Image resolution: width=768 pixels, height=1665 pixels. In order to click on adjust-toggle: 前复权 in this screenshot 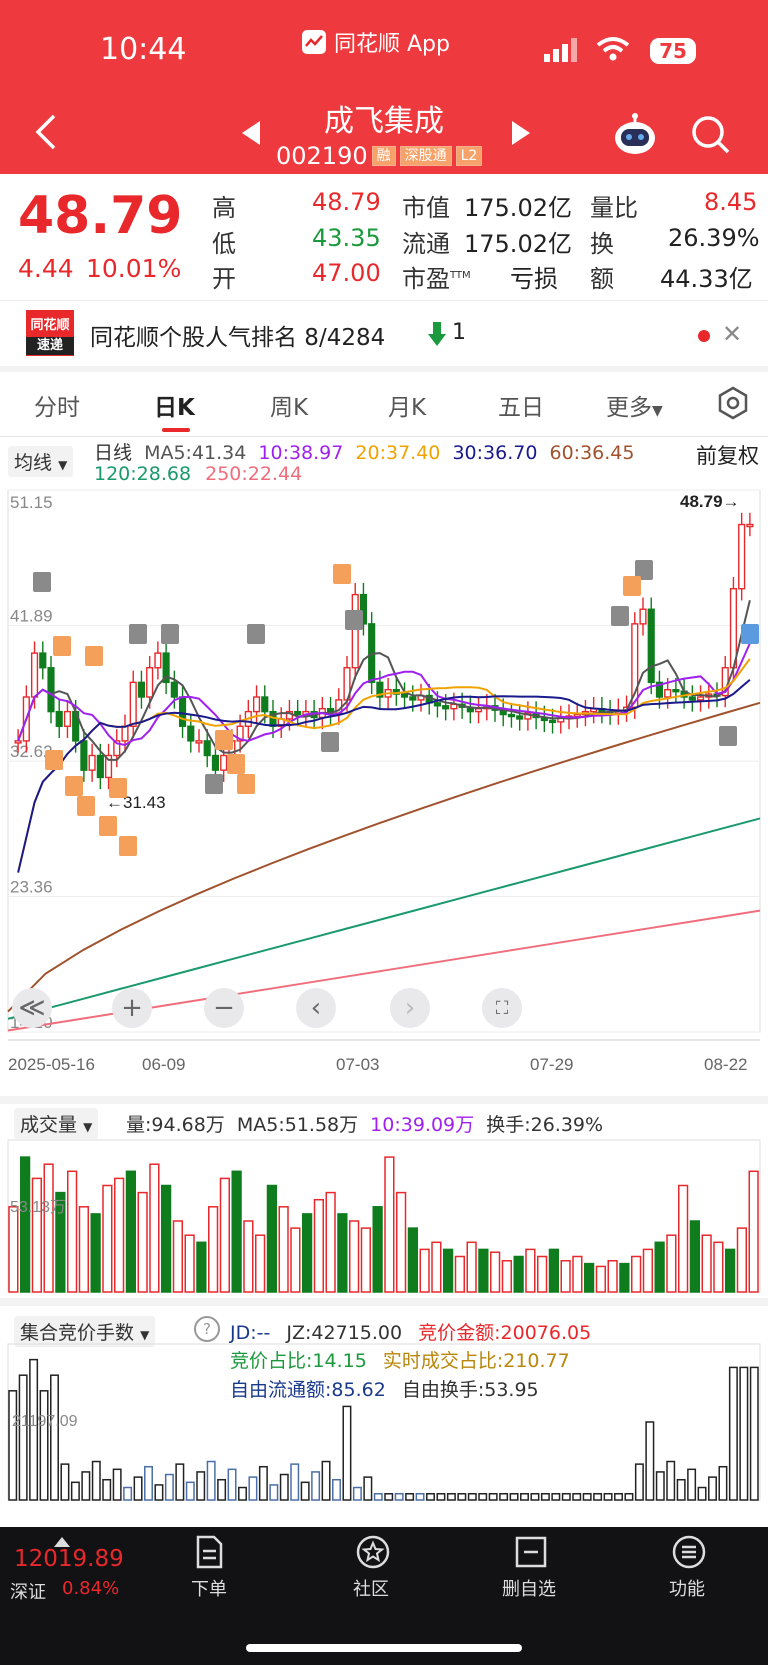, I will do `click(727, 455)`.